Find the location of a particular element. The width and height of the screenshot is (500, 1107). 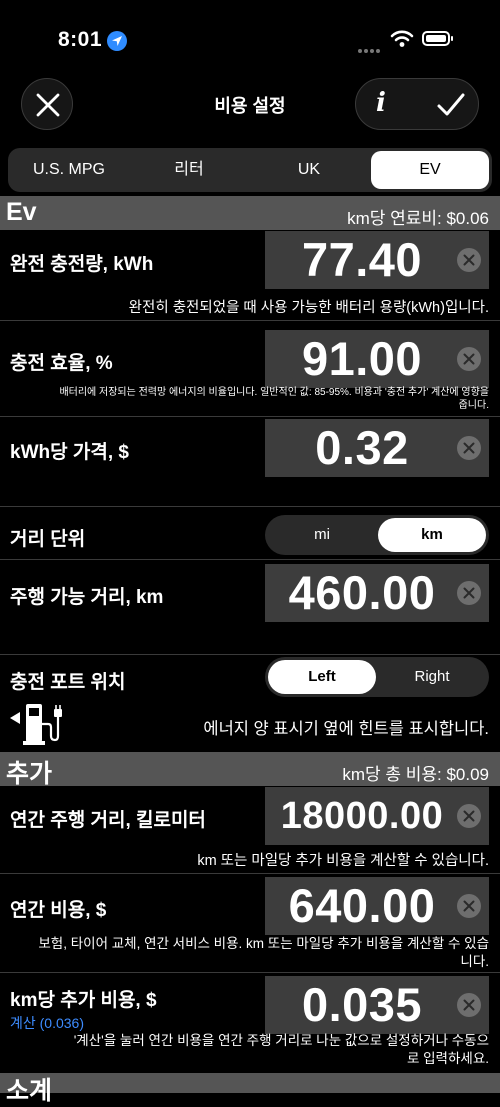

extra-cost-per-km-field: 0.035 is located at coordinates (377, 1005).